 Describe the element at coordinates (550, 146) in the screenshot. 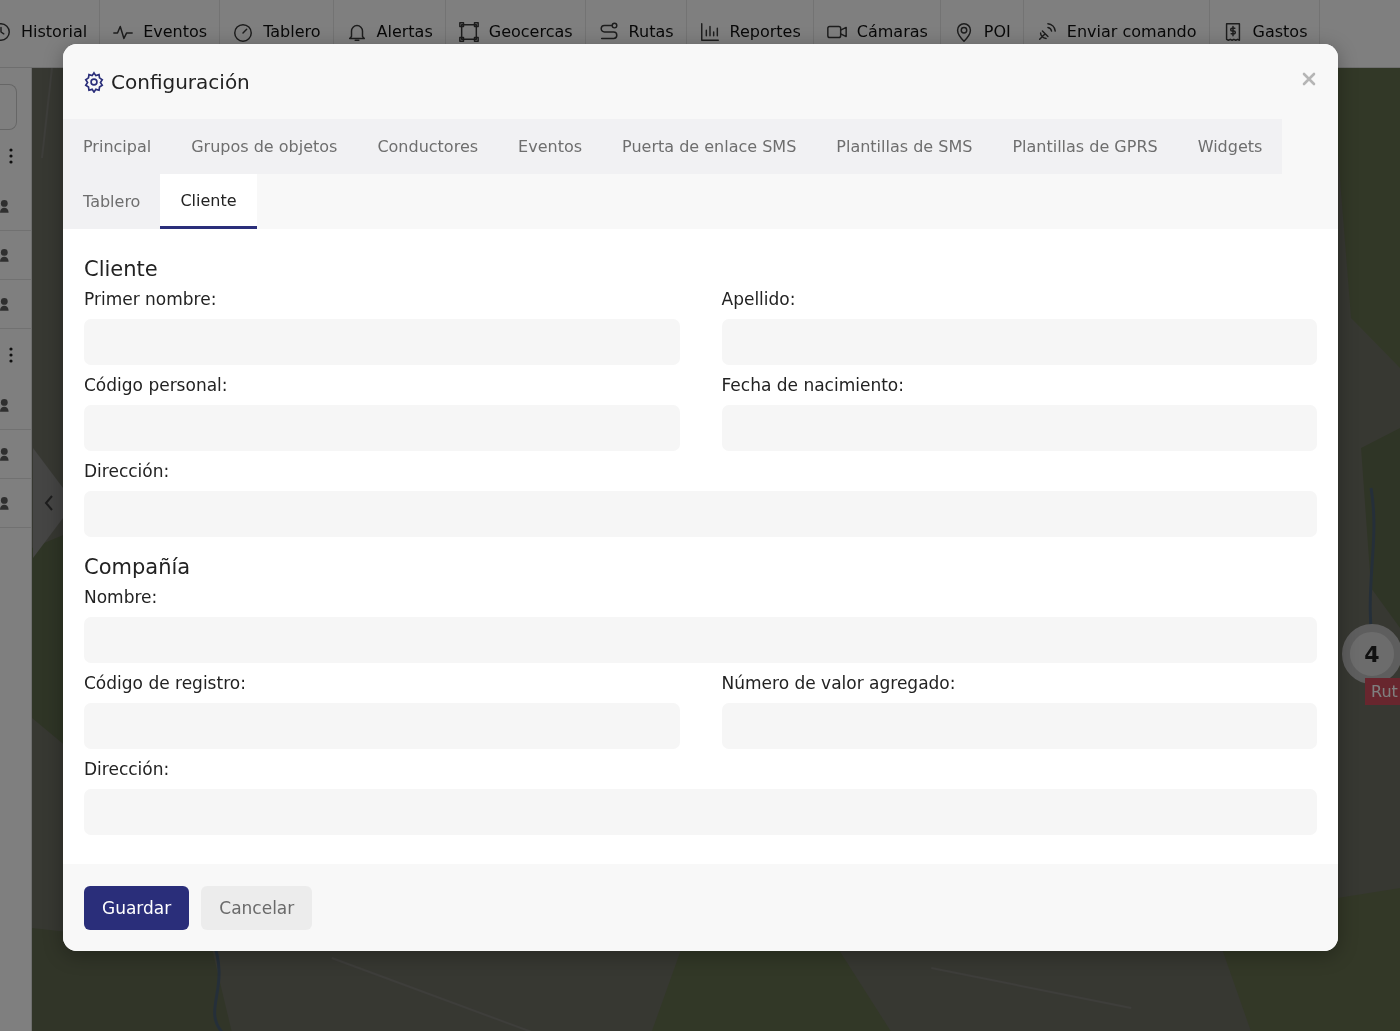

I see `tab: Eventos` at that location.